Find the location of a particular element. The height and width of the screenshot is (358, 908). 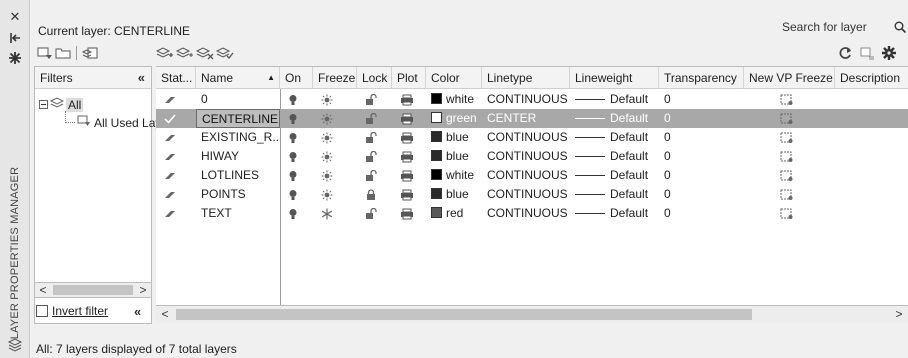

layer-horizontal-scrollbar: < > is located at coordinates (532, 314).